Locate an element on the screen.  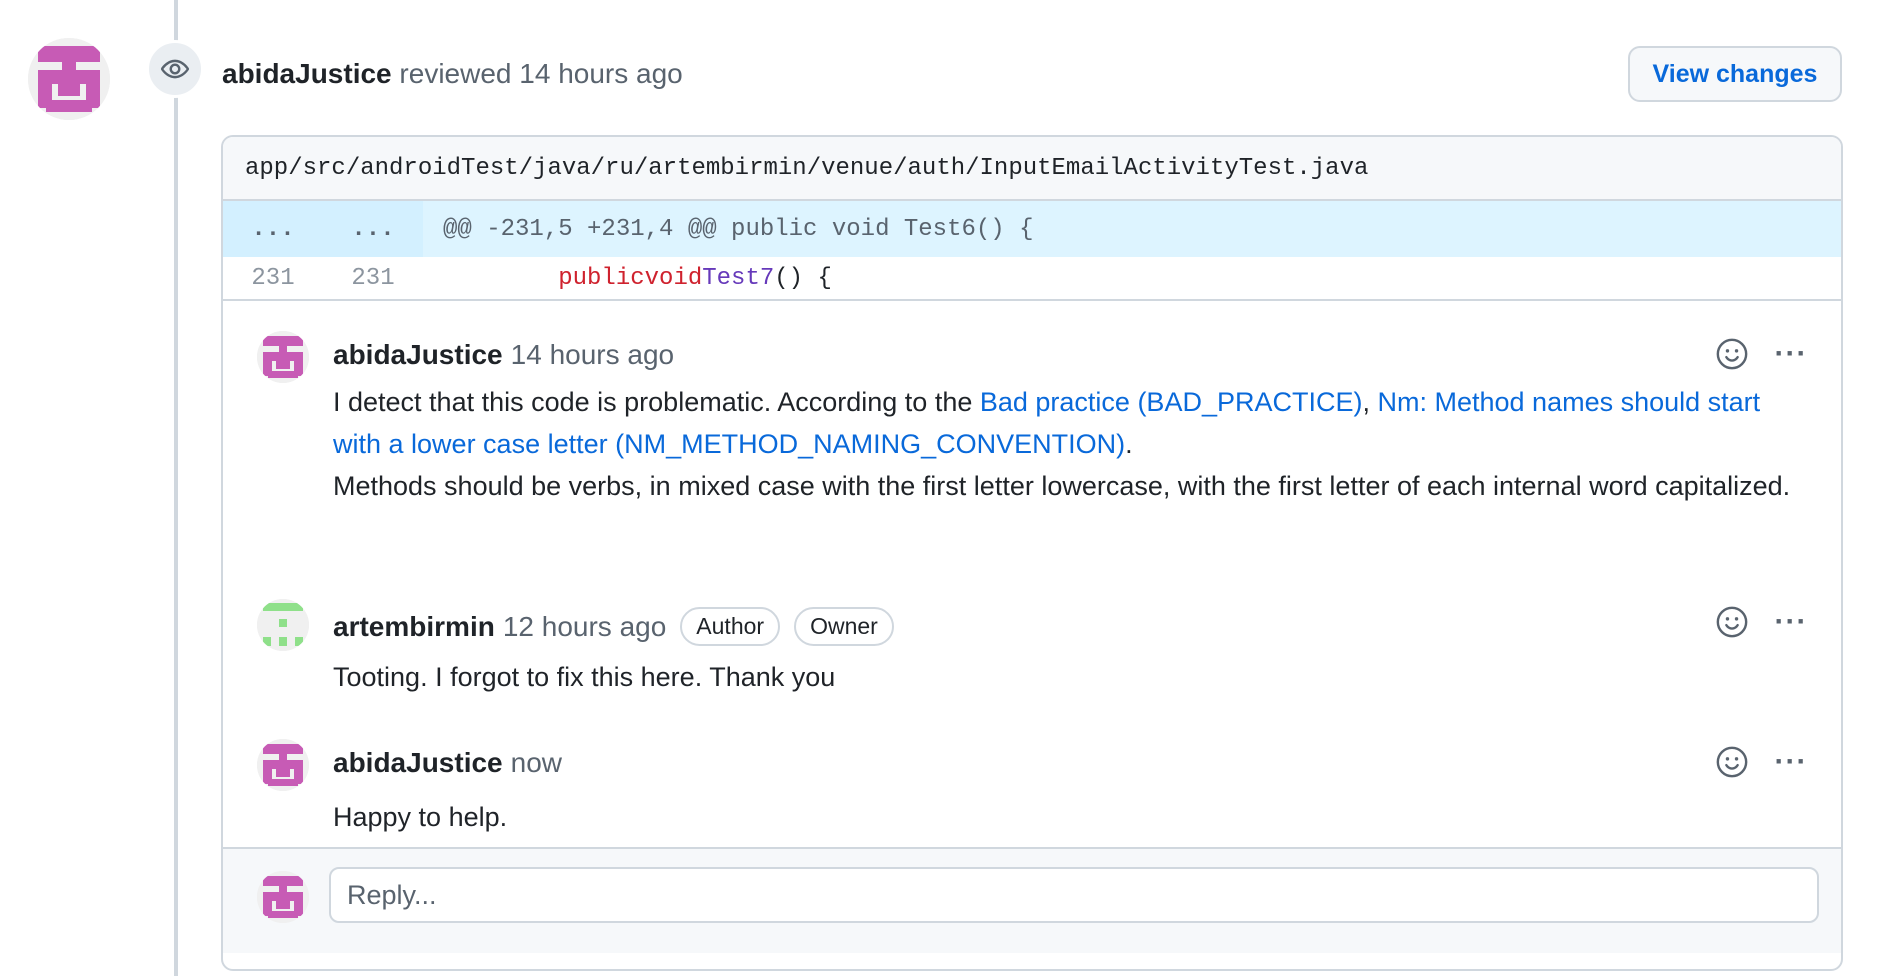
comment-time: now is located at coordinates (536, 763).